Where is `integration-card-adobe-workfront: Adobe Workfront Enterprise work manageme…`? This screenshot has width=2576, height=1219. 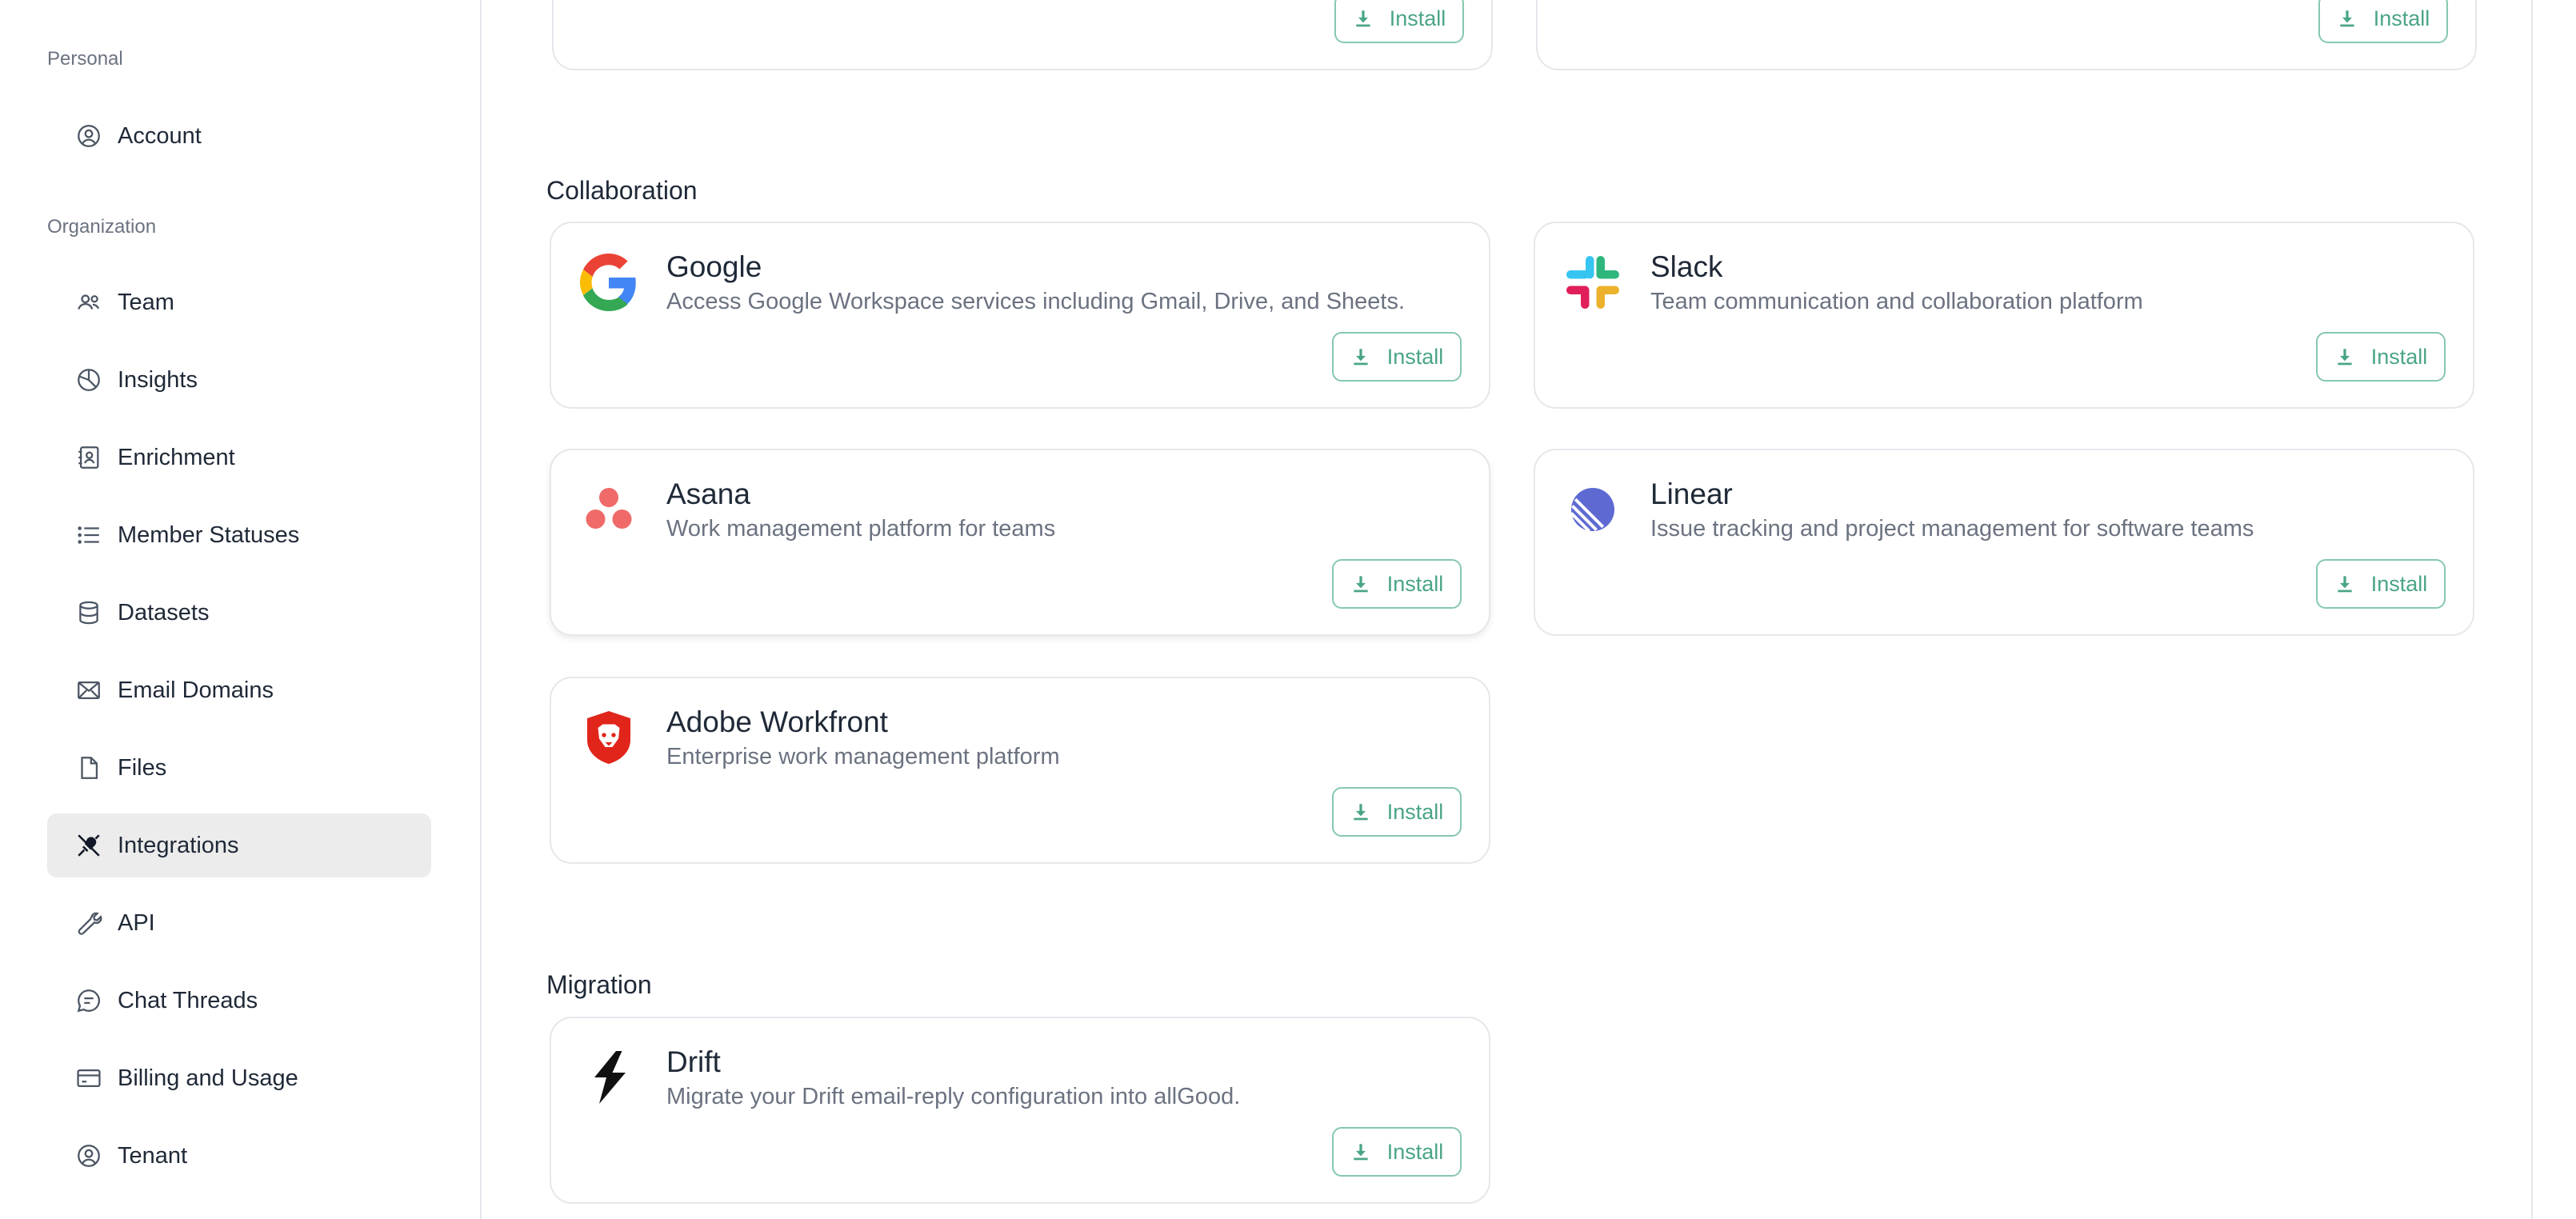 integration-card-adobe-workfront: Adobe Workfront Enterprise work manageme… is located at coordinates (1020, 770).